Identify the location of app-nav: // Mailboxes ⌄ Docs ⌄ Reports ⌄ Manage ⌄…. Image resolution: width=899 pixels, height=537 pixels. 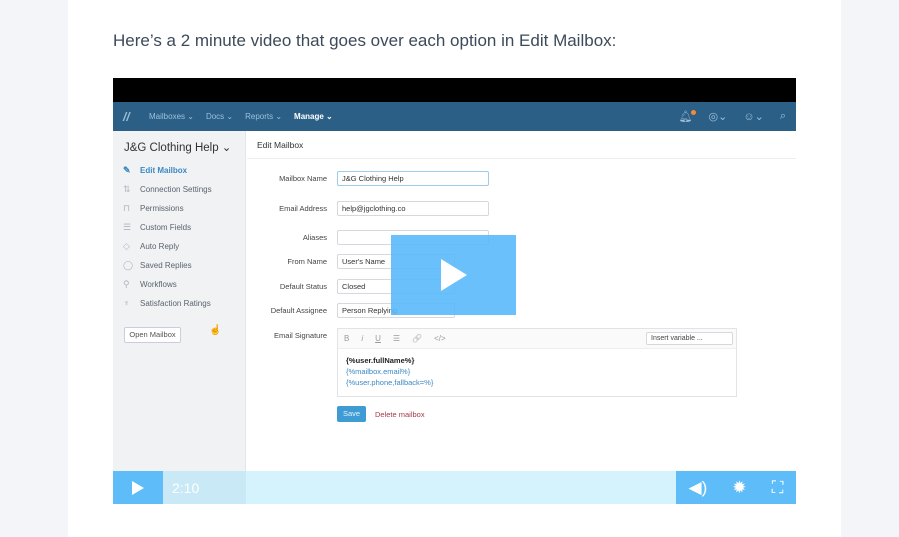
(454, 116).